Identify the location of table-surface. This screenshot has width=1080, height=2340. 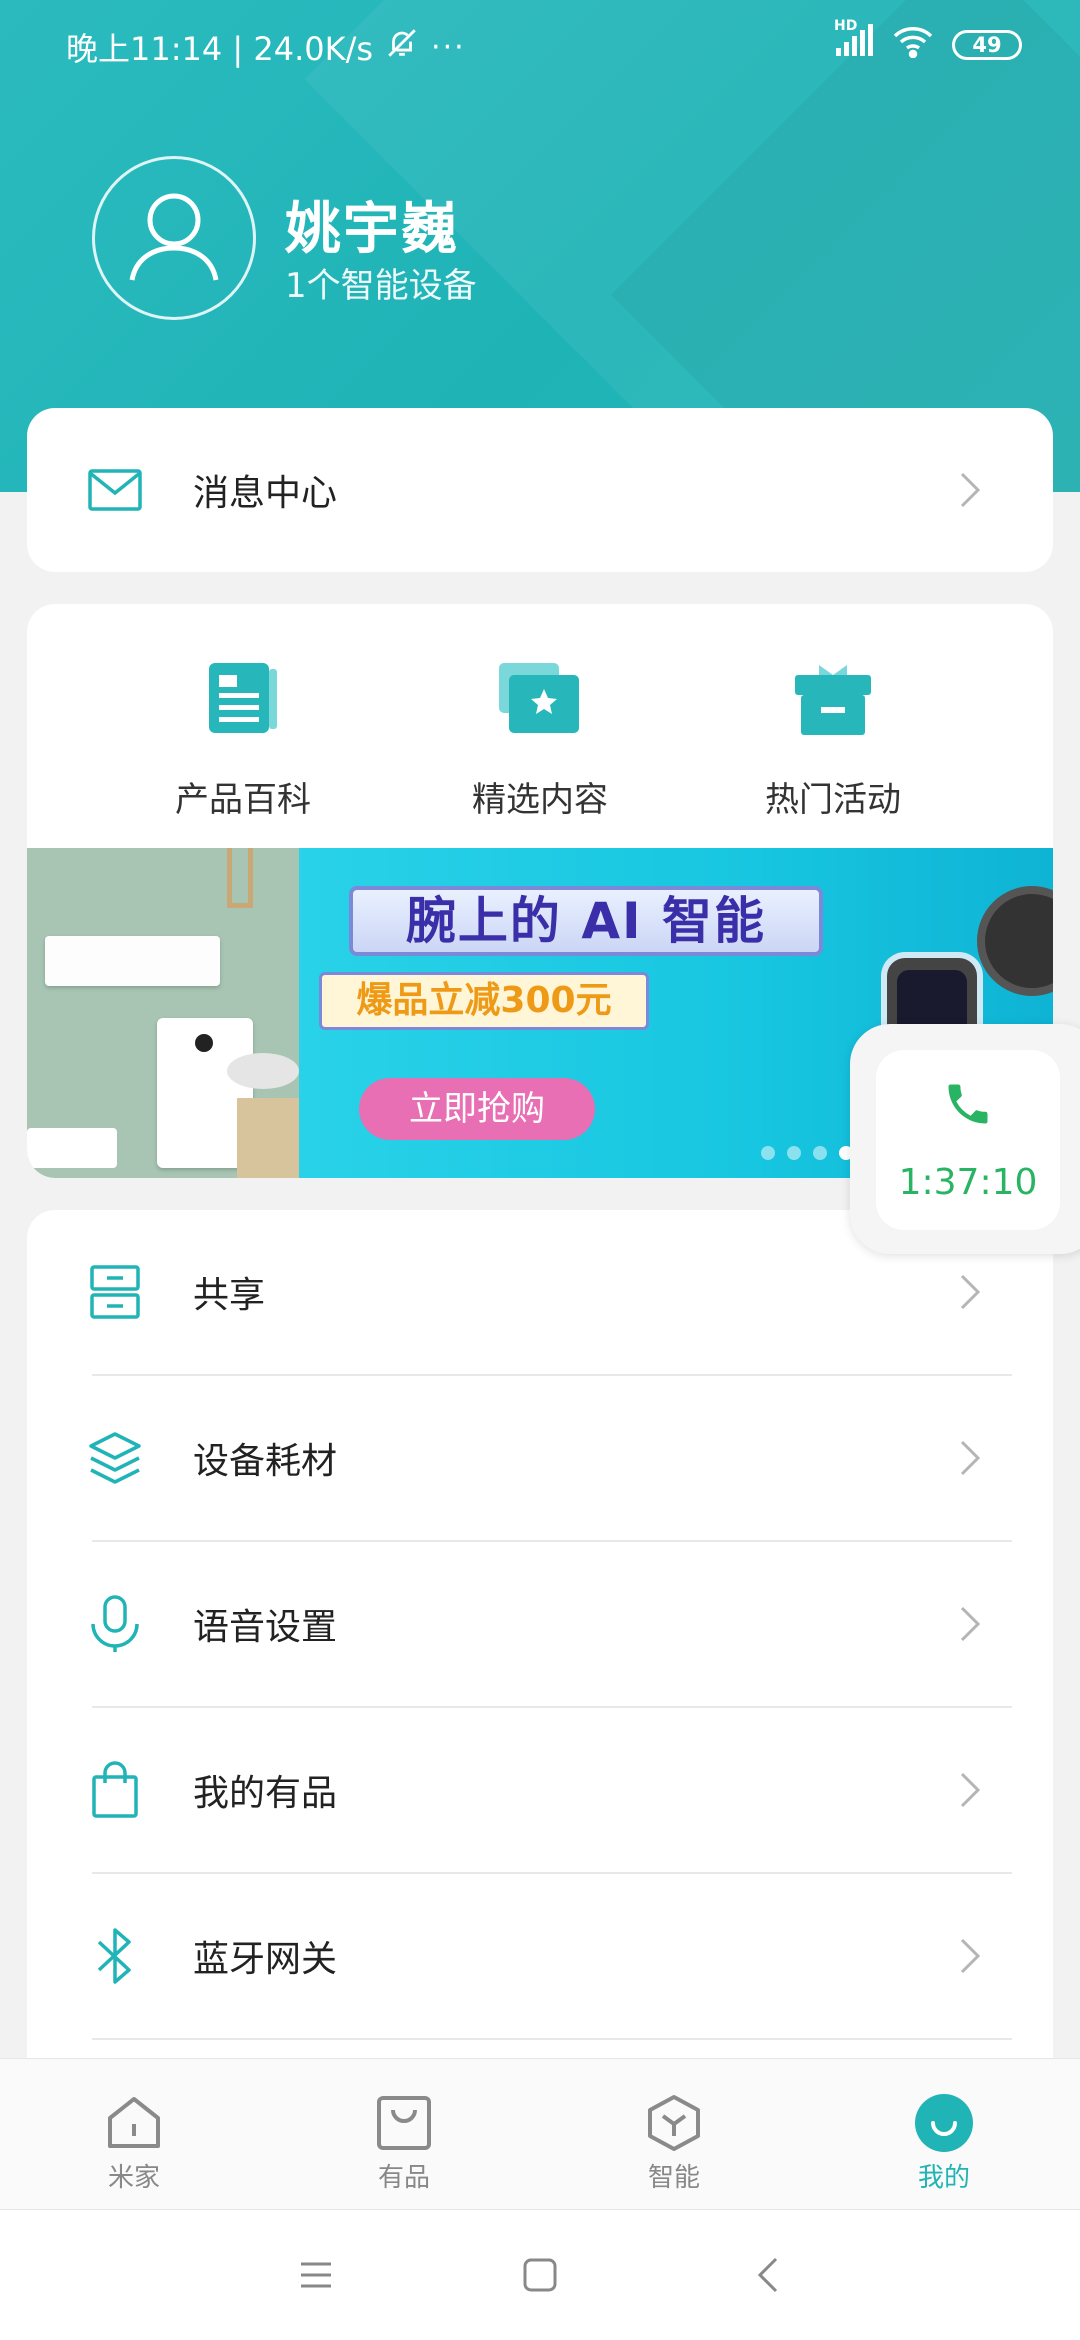
(268, 1138).